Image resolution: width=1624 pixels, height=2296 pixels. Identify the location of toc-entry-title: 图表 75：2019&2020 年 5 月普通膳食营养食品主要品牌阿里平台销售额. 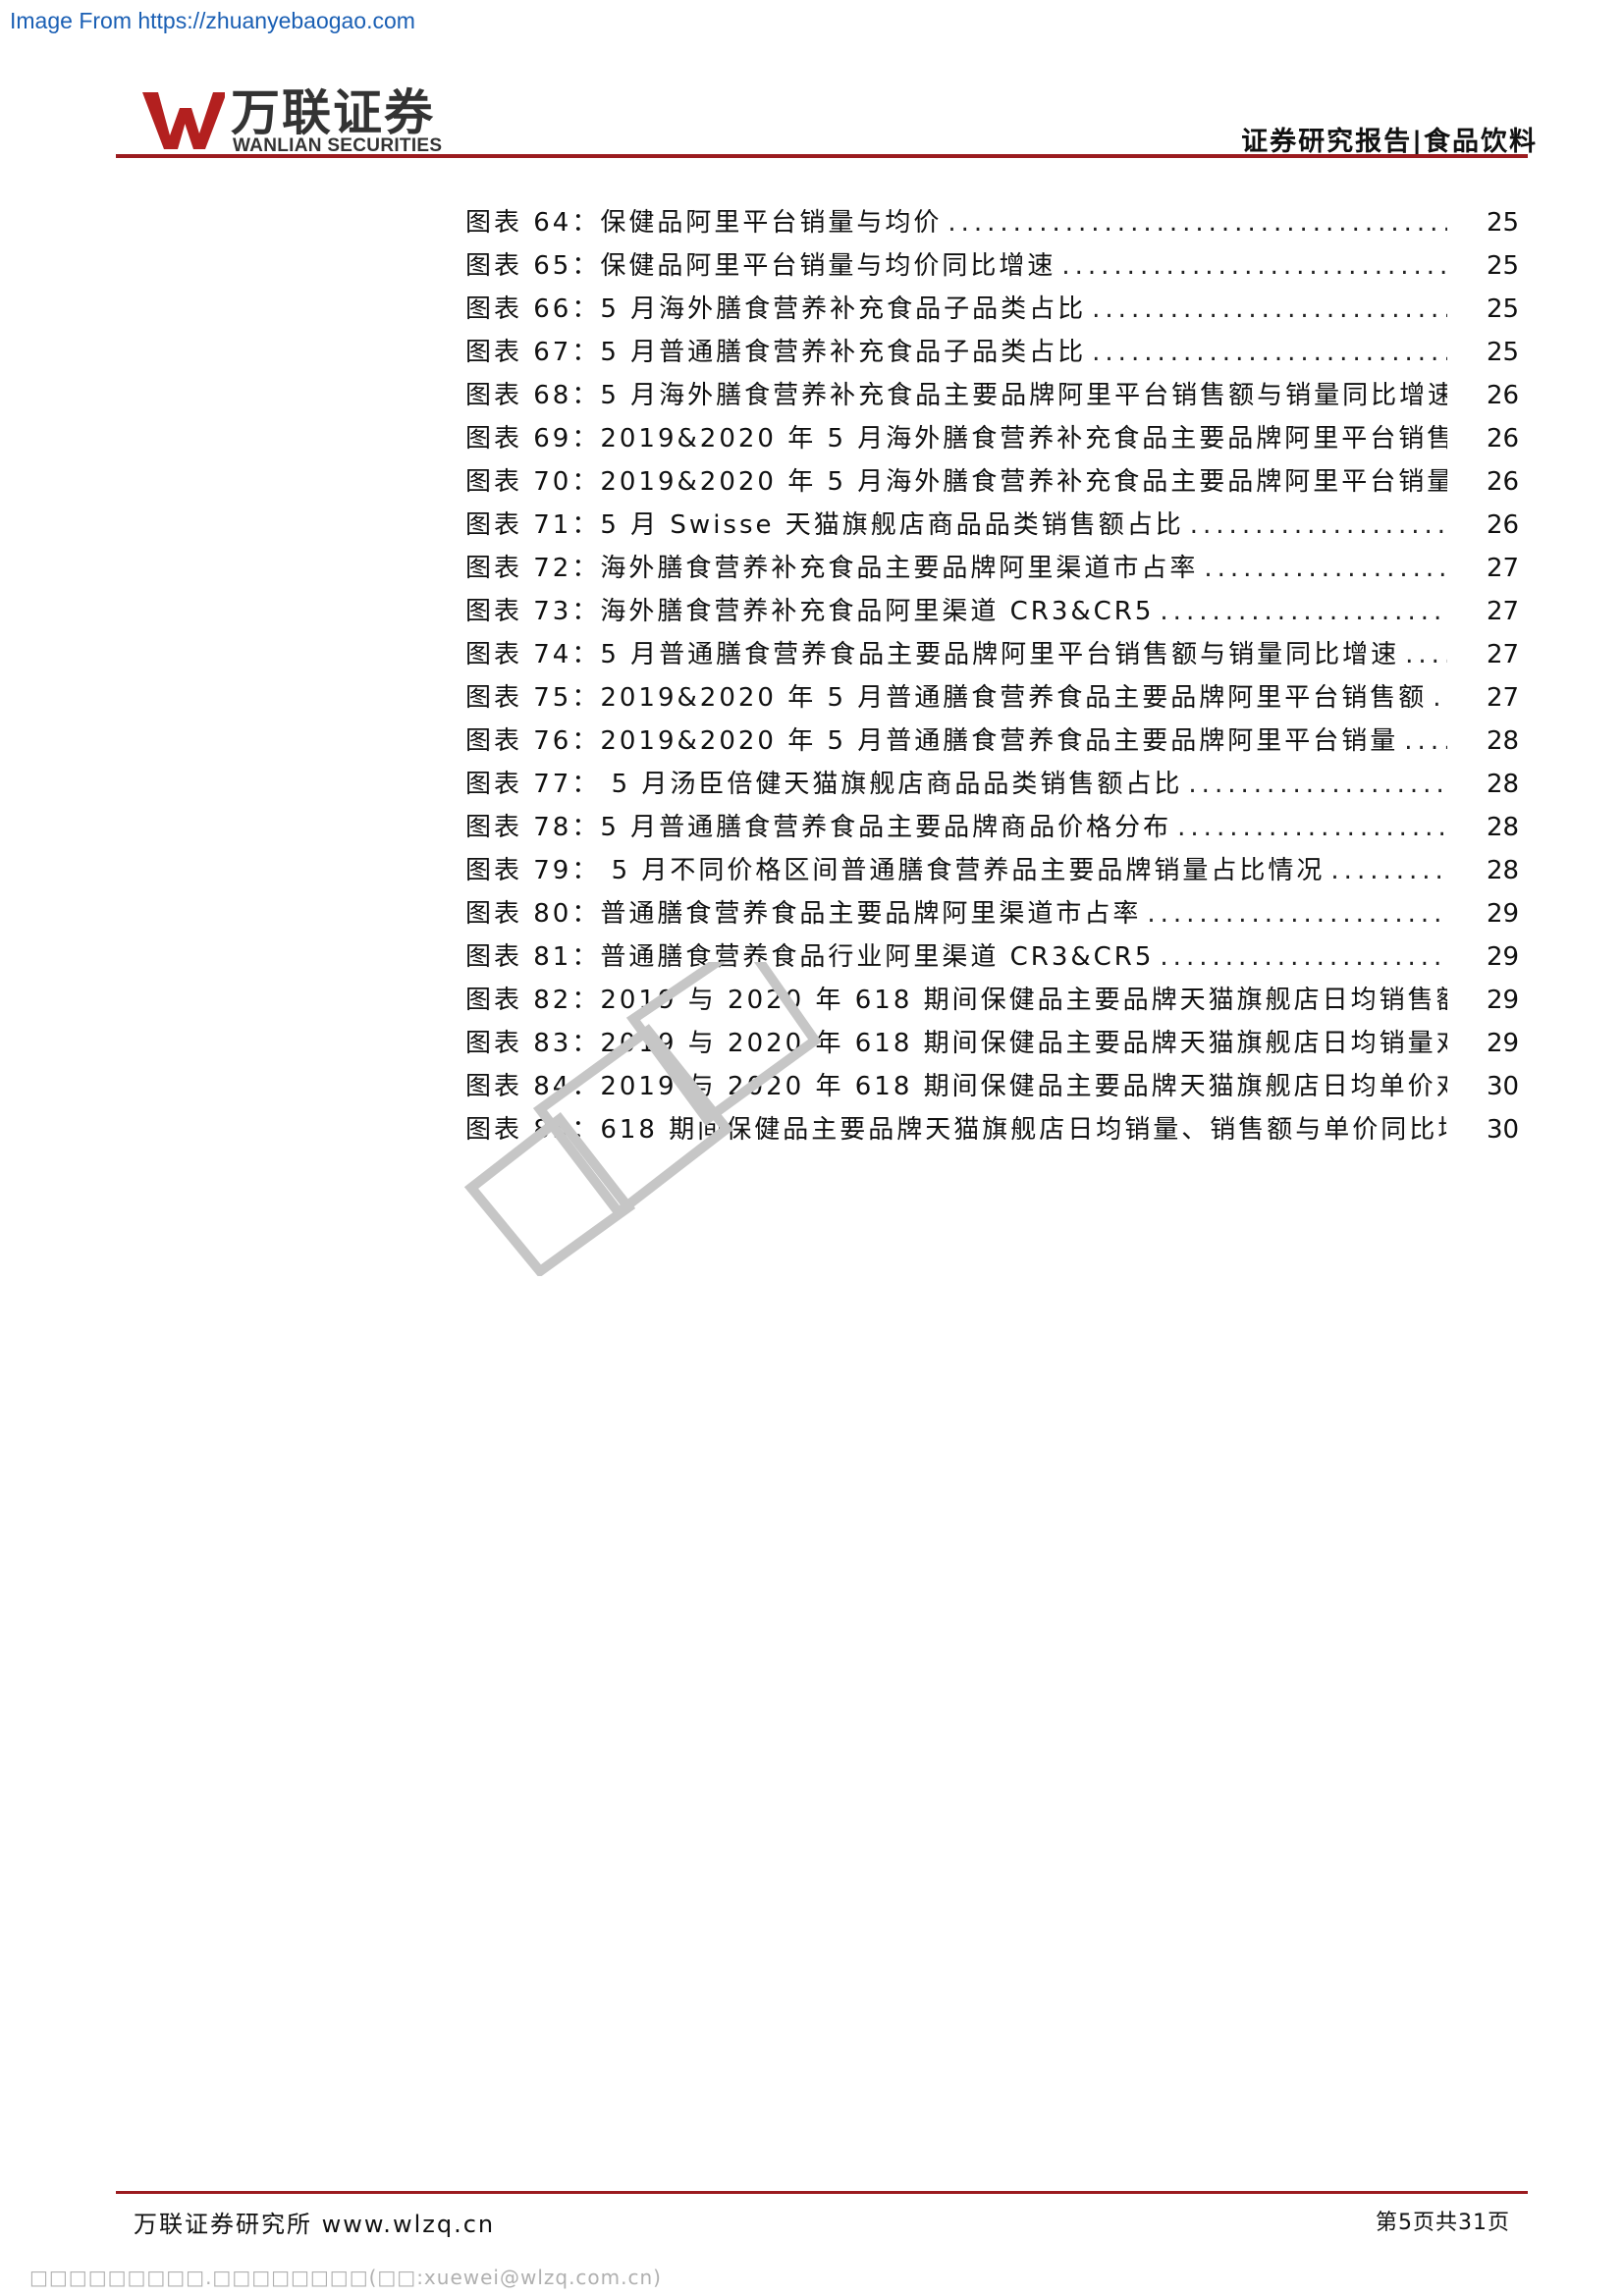
(949, 698).